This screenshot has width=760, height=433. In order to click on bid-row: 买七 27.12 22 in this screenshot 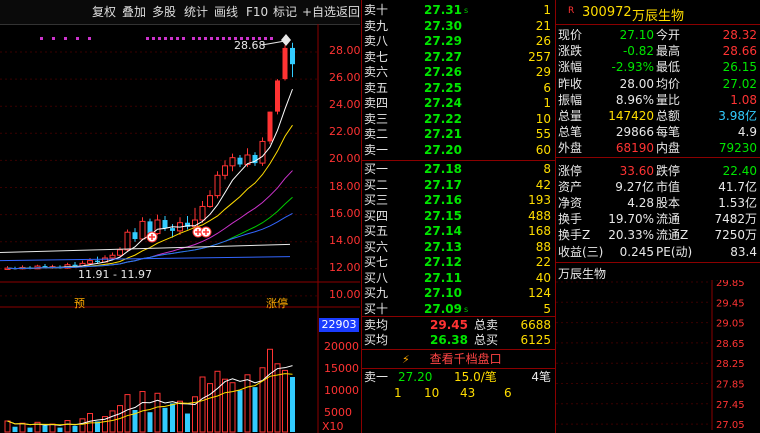, I will do `click(458, 262)`.